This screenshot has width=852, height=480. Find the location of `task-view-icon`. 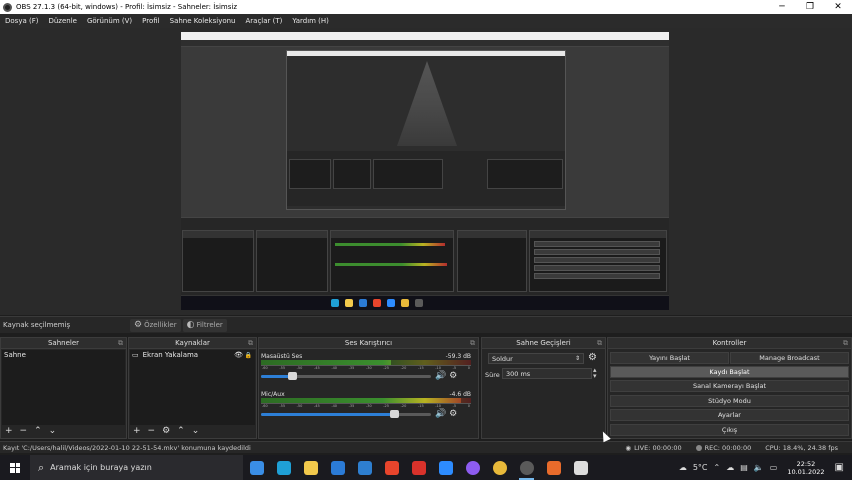

task-view-icon is located at coordinates (256, 467).